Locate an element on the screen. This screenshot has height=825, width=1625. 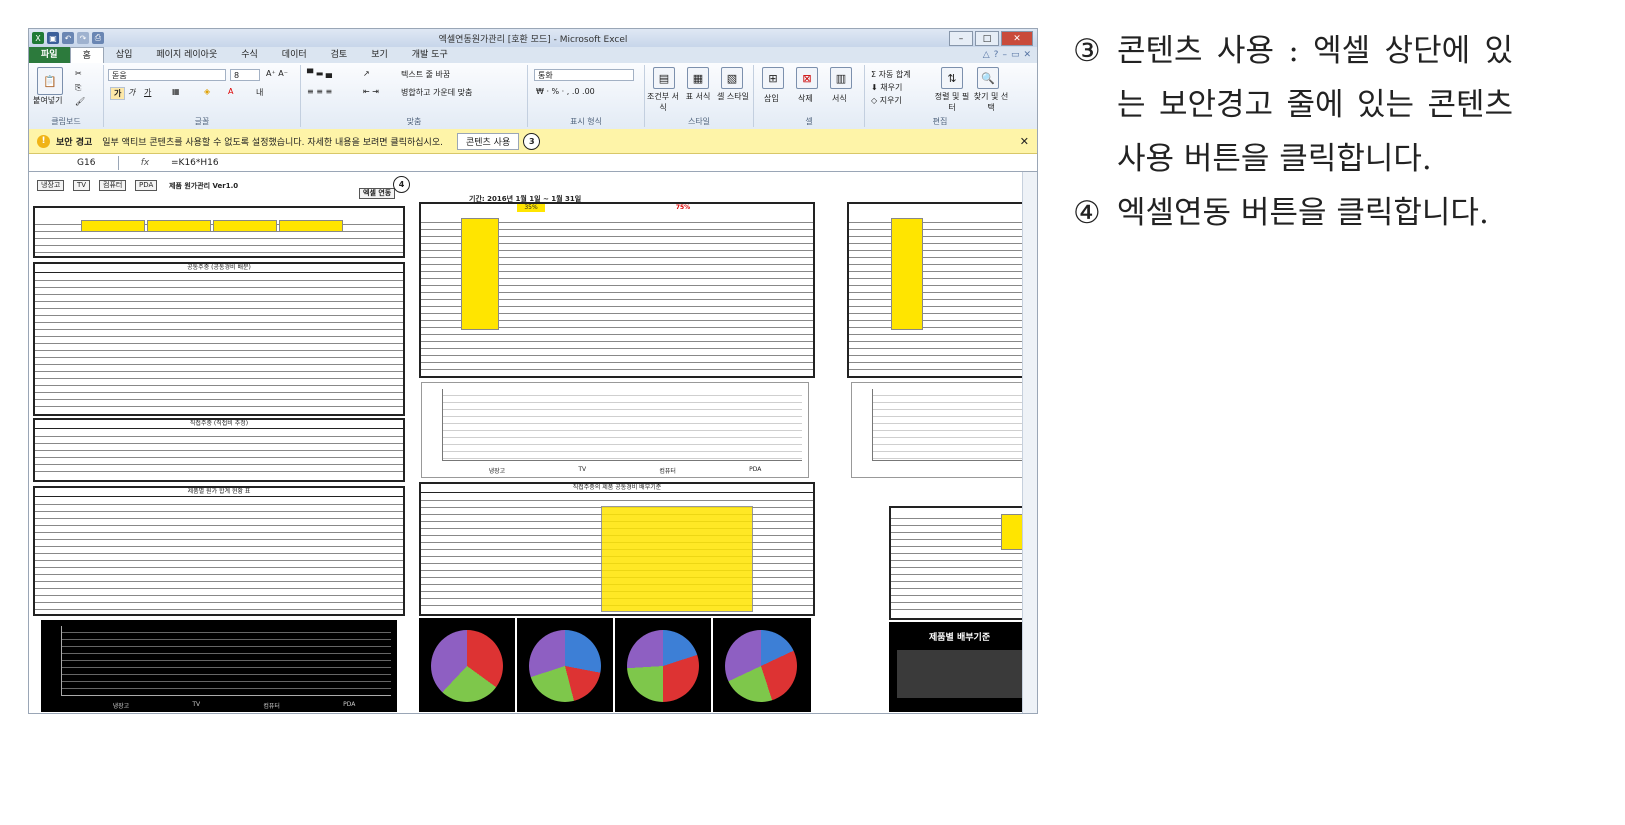
grow-font-icon: A⁺ A⁻ is located at coordinates (277, 73).